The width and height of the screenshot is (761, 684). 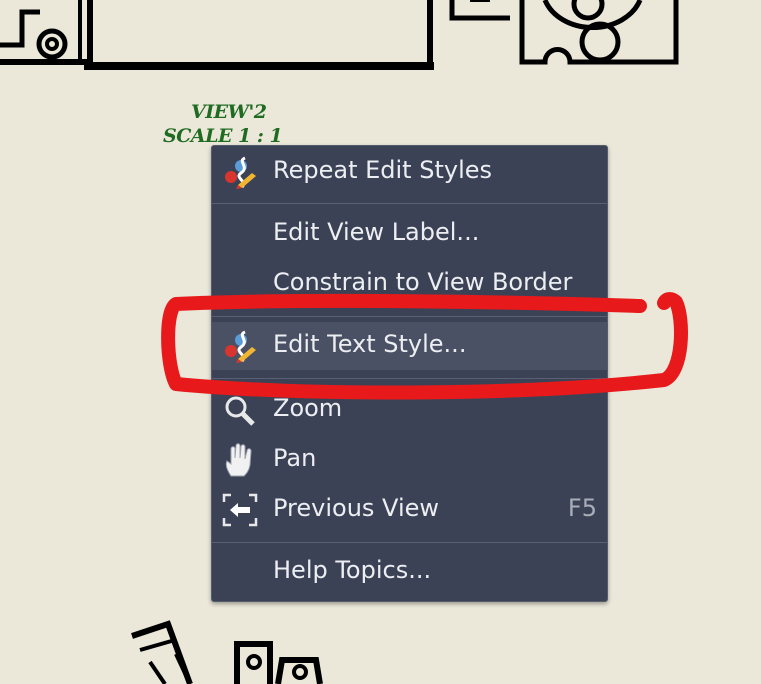 What do you see at coordinates (409, 410) in the screenshot?
I see `menu-item-zoom: Zoom` at bounding box center [409, 410].